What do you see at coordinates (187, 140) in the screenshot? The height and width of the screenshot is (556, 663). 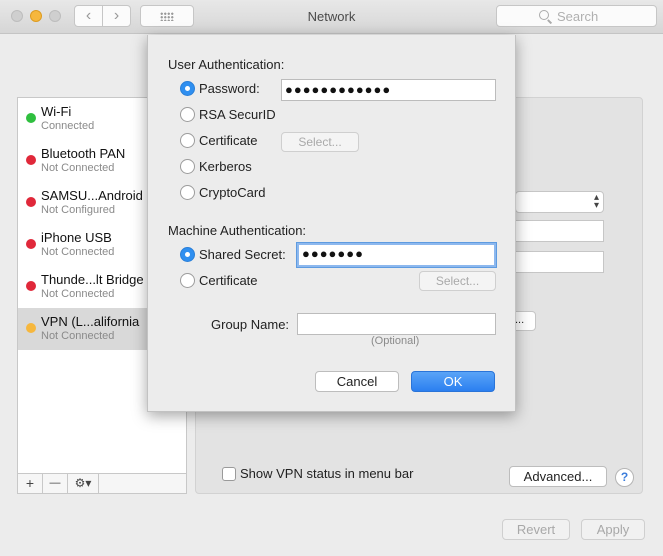 I see `certificate-radio` at bounding box center [187, 140].